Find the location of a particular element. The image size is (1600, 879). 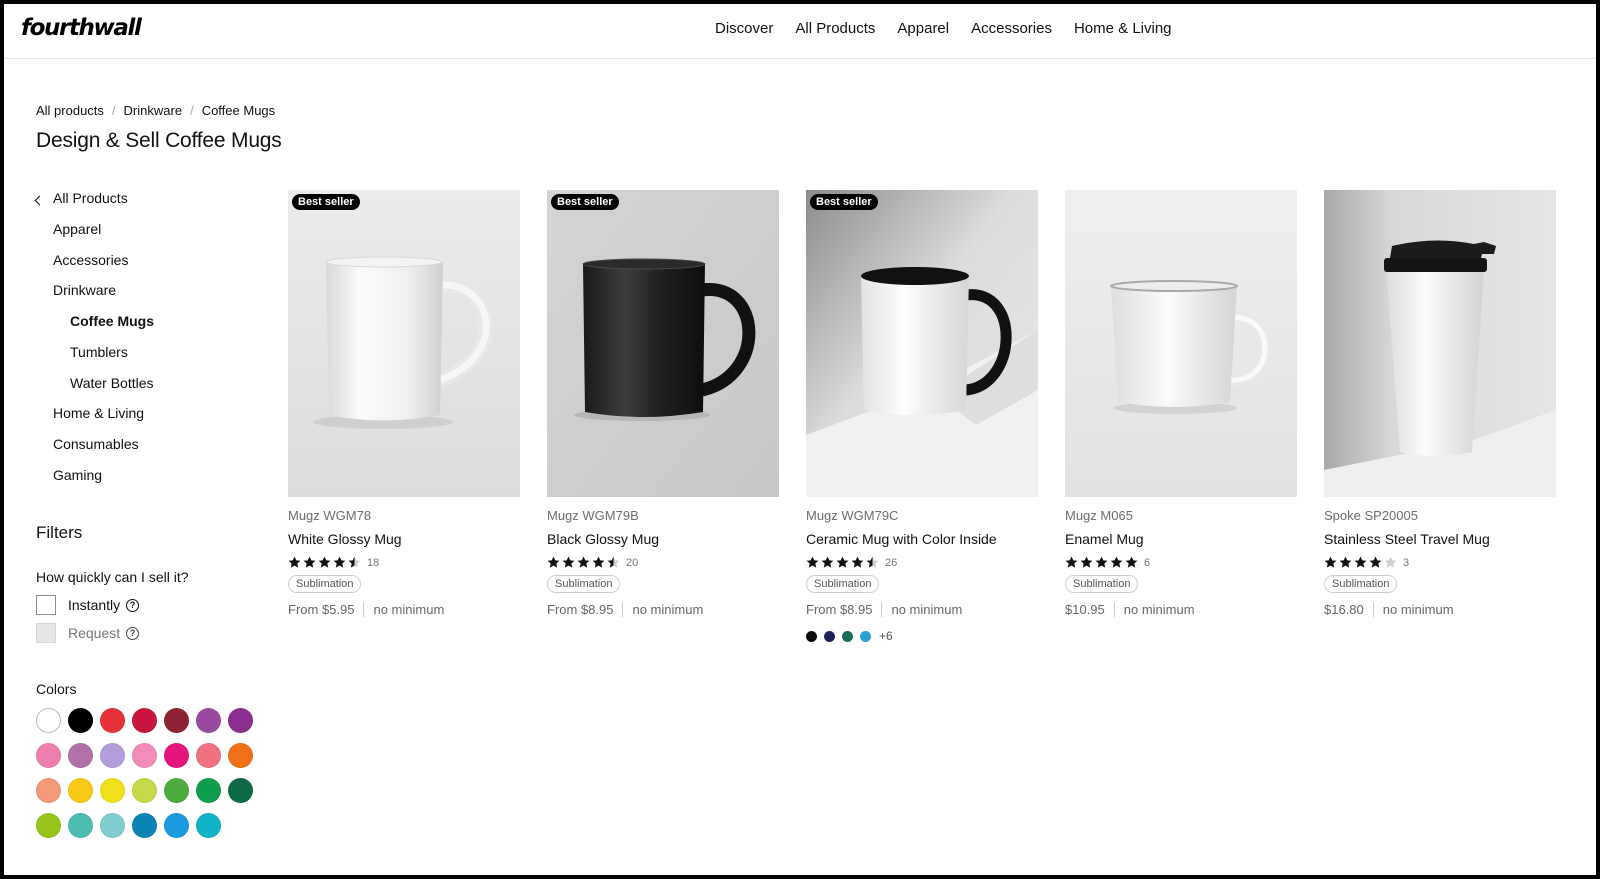

filter-option-request: Request ? is located at coordinates (88, 633).